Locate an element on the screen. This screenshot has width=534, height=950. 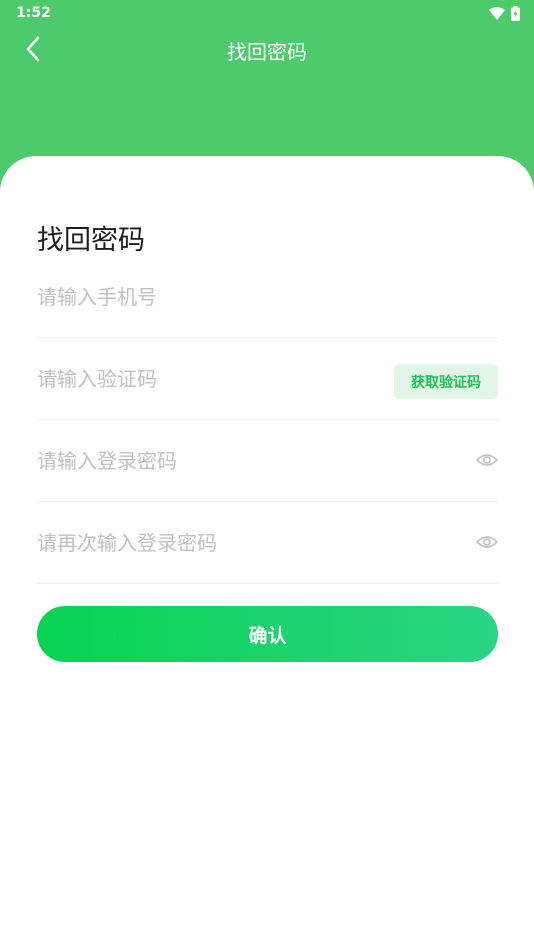
nav-title: 找回密码 is located at coordinates (267, 52).